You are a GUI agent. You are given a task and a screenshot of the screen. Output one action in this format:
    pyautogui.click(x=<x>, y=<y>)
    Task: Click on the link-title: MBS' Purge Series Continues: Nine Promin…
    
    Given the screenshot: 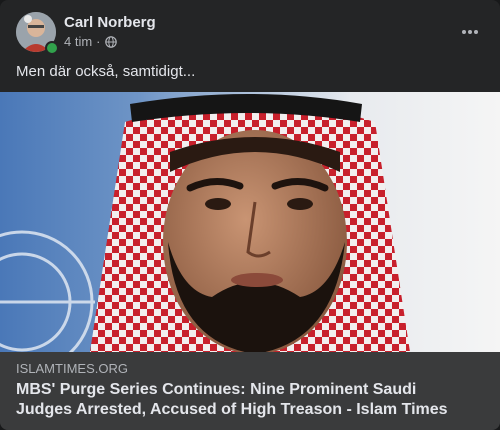 What is the action you would take?
    pyautogui.click(x=236, y=400)
    